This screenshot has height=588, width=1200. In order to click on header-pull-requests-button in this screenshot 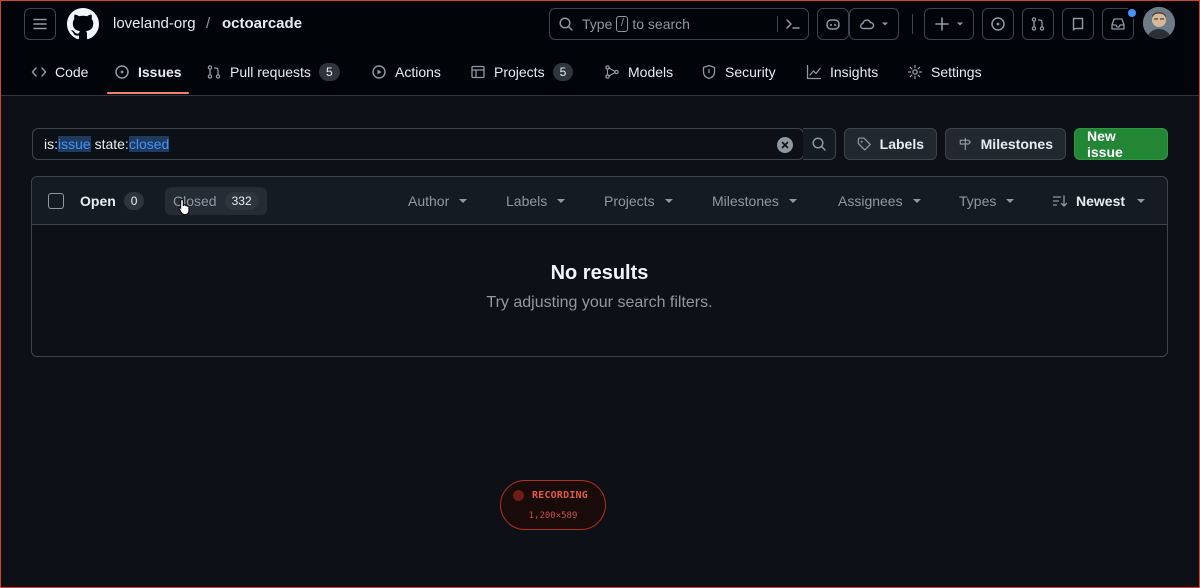, I will do `click(1038, 24)`.